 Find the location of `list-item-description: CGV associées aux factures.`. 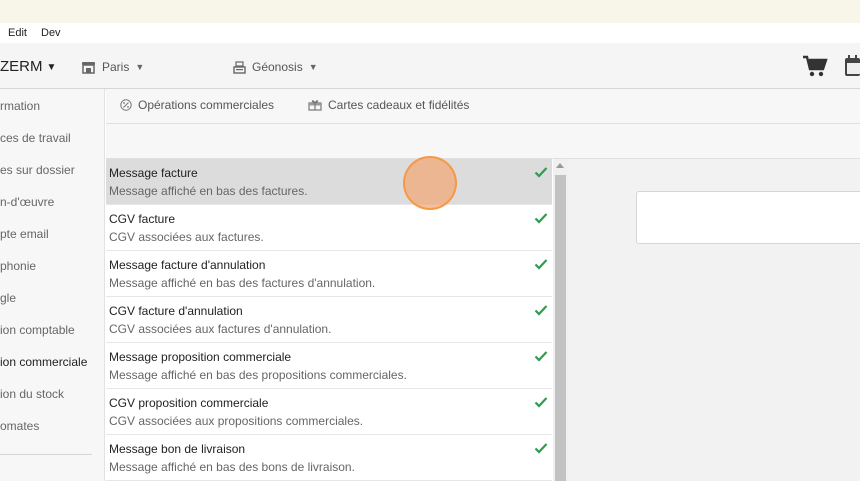

list-item-description: CGV associées aux factures. is located at coordinates (186, 237).